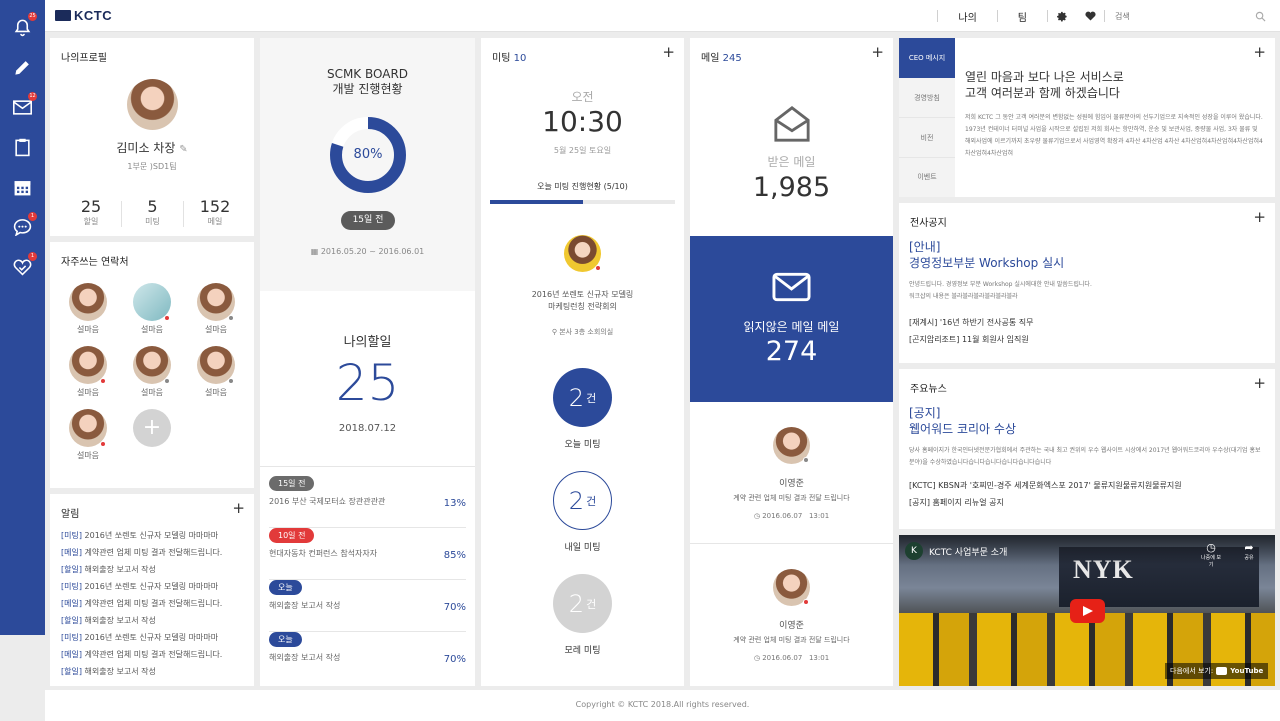 The width and height of the screenshot is (1280, 721). I want to click on dayafter-meeting-count: 2건, so click(582, 603).